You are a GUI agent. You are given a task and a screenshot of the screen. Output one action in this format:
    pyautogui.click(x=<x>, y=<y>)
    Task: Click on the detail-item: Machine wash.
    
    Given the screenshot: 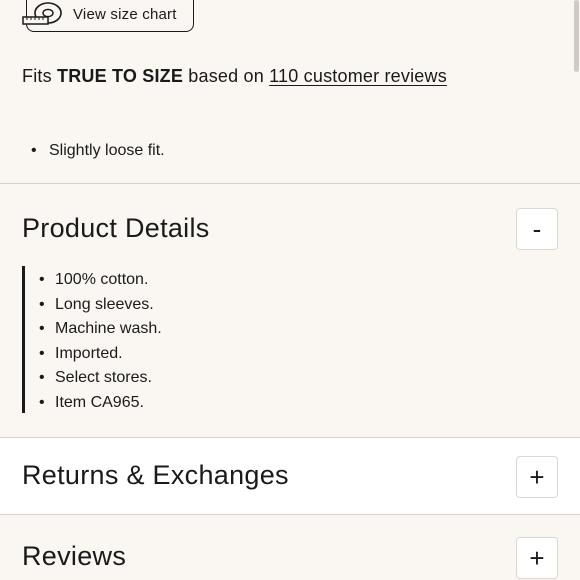 What is the action you would take?
    pyautogui.click(x=98, y=329)
    